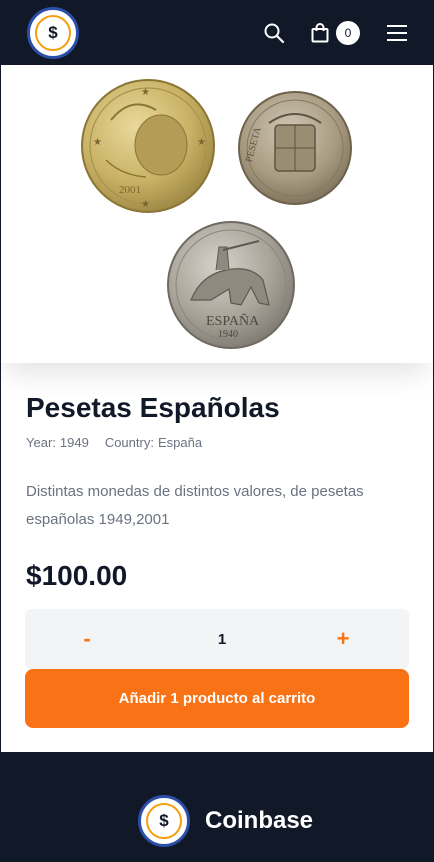 The width and height of the screenshot is (434, 862). What do you see at coordinates (180, 442) in the screenshot?
I see `country-value: España` at bounding box center [180, 442].